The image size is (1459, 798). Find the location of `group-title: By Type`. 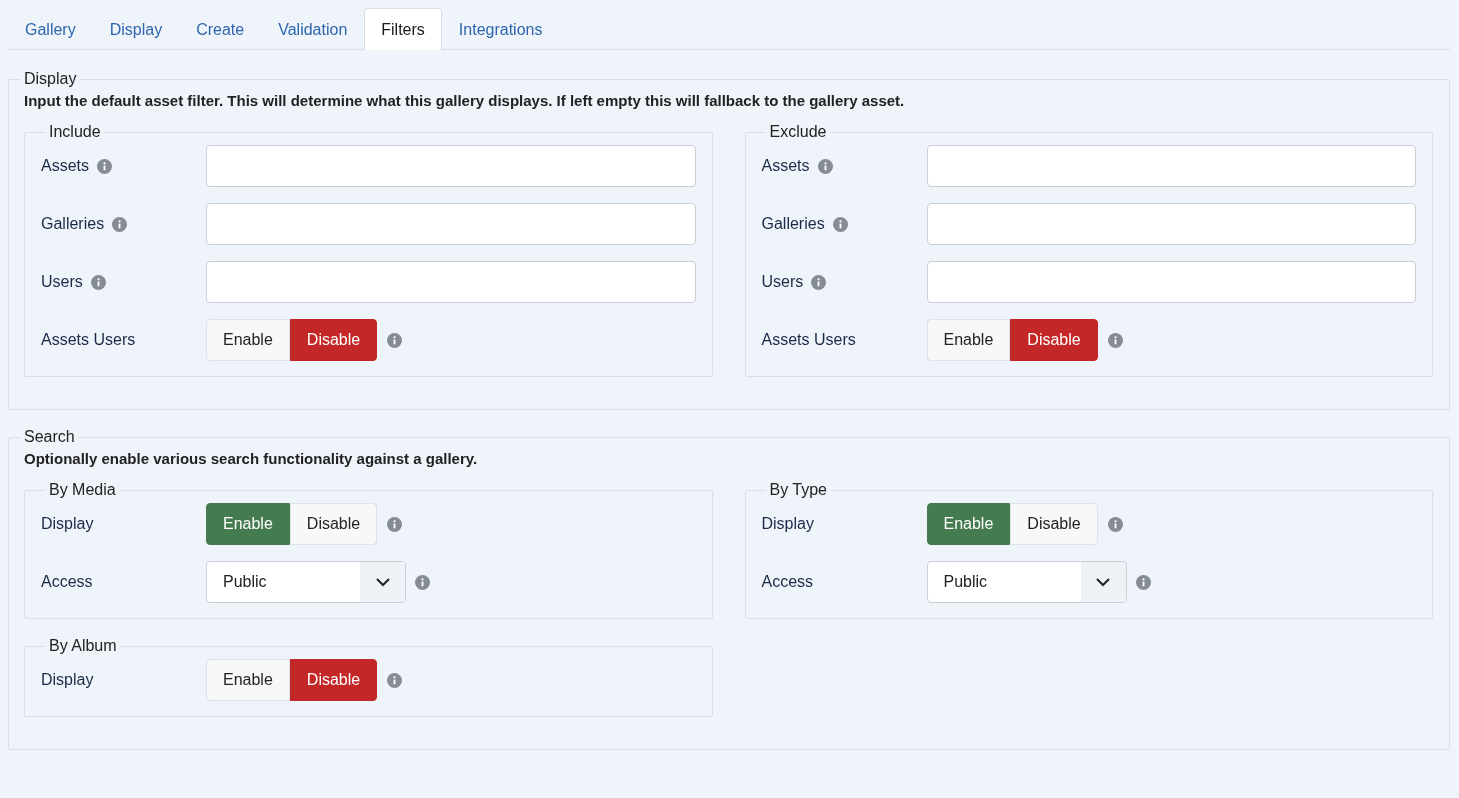

group-title: By Type is located at coordinates (798, 490).